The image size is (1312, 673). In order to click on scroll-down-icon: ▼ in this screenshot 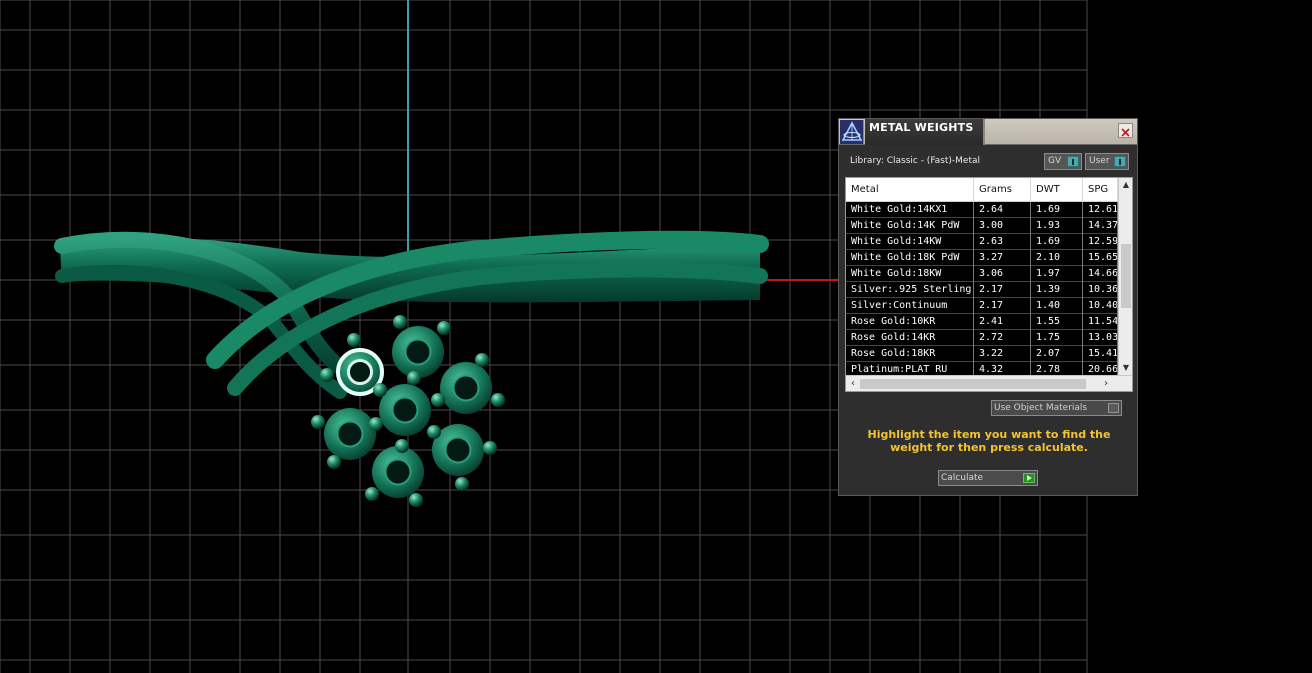, I will do `click(1126, 368)`.